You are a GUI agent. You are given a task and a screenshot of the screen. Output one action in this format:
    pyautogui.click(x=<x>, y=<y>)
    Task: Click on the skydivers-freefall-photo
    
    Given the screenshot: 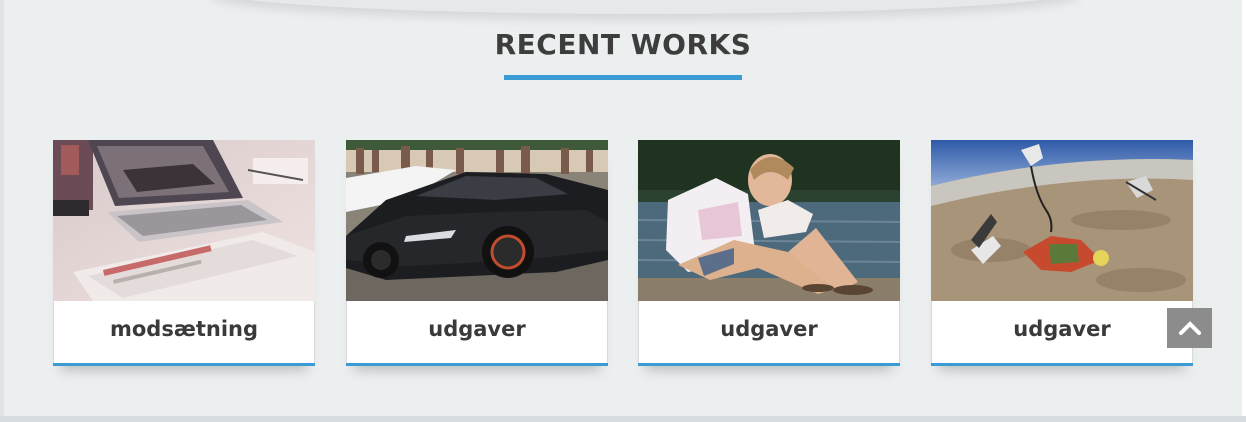 What is the action you would take?
    pyautogui.click(x=1062, y=220)
    